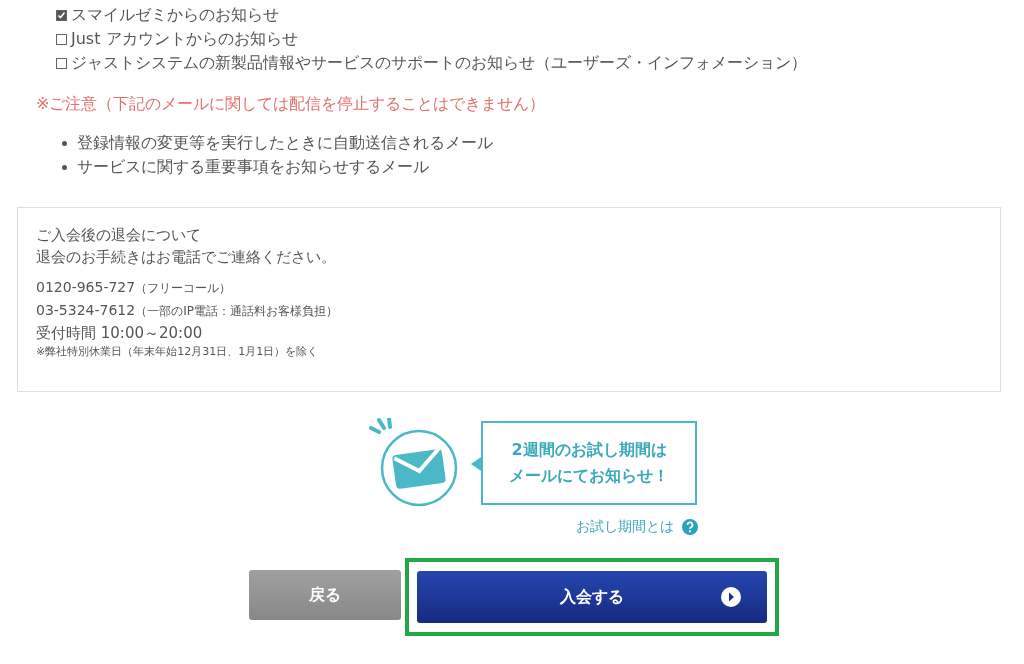 The height and width of the screenshot is (664, 1024). What do you see at coordinates (439, 63) in the screenshot?
I see `checkbox-label: ジャストシステムの新製品情報やサービスのサポートのお知らせ（ユーザーズ・インフォメーション）` at bounding box center [439, 63].